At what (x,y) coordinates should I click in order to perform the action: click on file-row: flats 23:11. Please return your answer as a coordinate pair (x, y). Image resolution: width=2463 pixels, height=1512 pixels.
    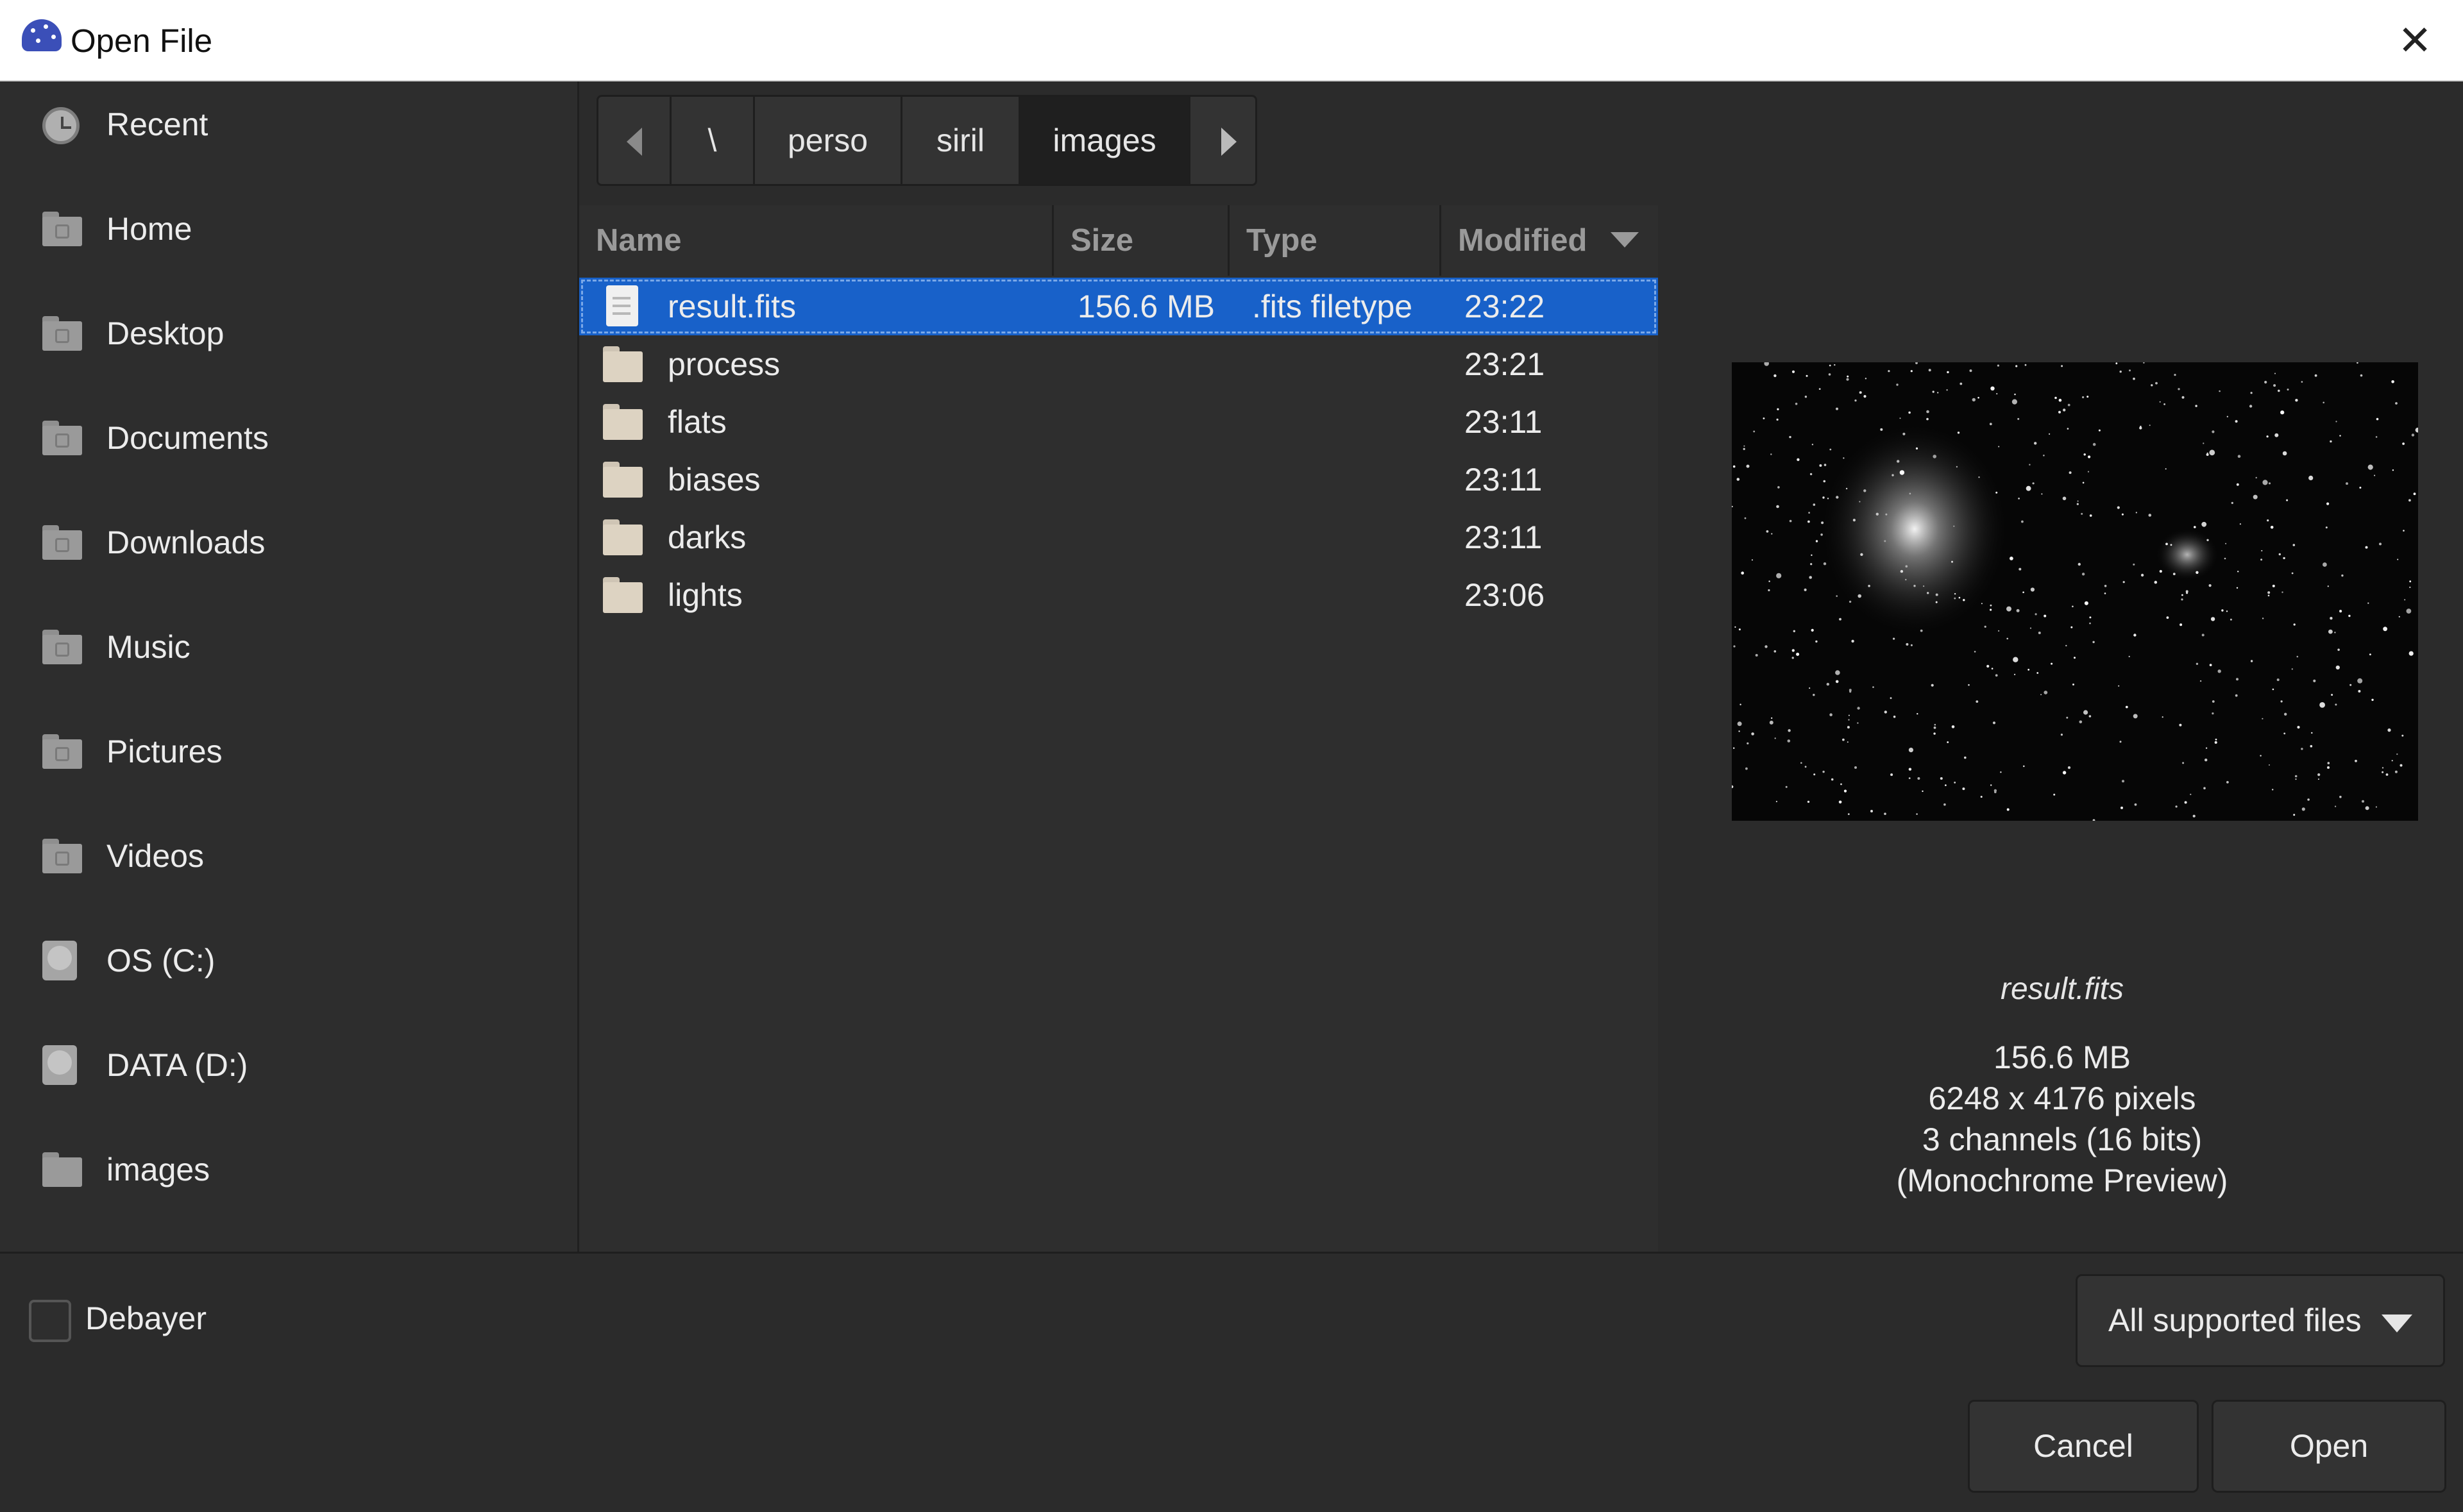
    Looking at the image, I should click on (1118, 422).